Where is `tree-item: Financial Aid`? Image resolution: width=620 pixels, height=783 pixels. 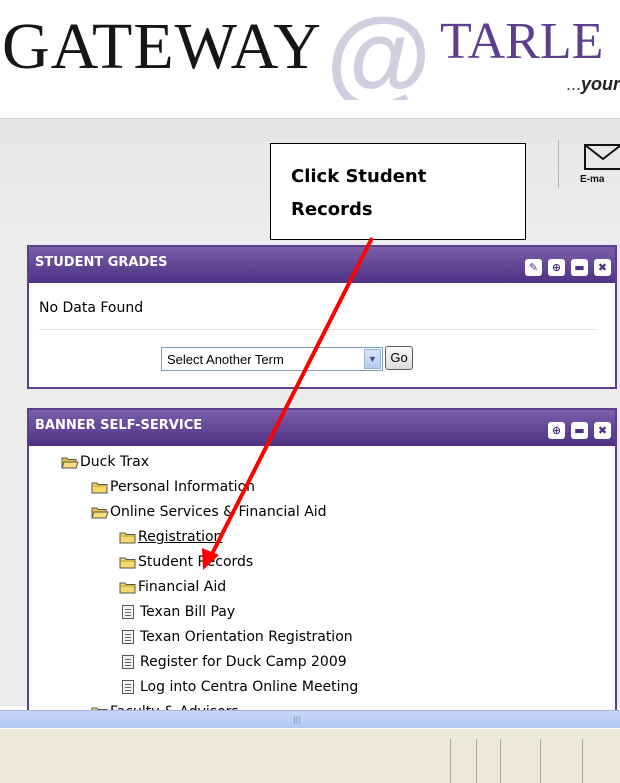 tree-item: Financial Aid is located at coordinates (172, 587).